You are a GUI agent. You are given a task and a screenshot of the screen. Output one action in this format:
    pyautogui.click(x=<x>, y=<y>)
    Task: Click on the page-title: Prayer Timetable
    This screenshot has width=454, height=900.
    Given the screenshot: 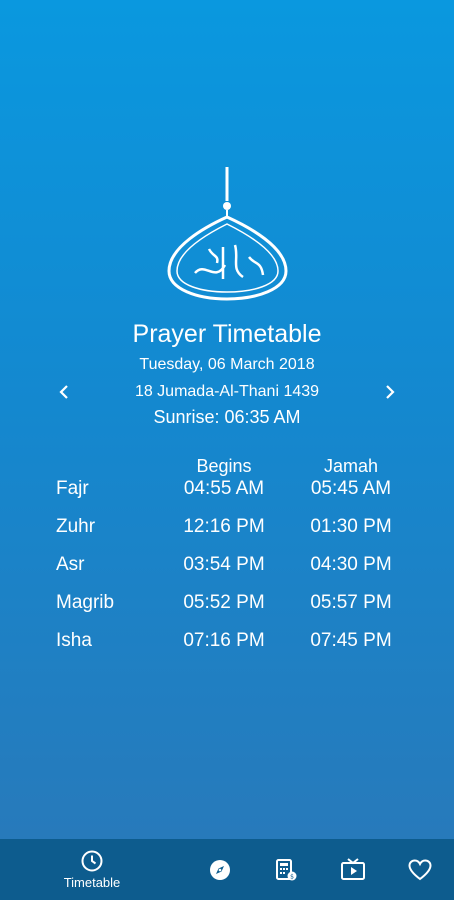 What is the action you would take?
    pyautogui.click(x=227, y=334)
    